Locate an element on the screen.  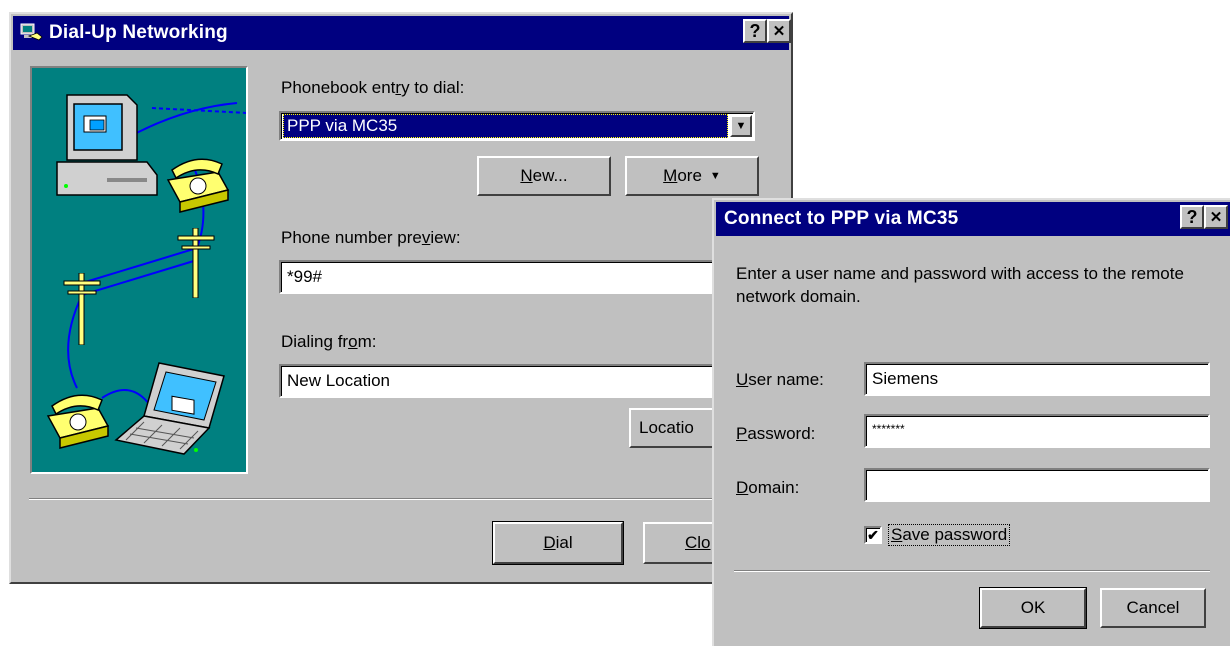
user-name-label-part: ser name: is located at coordinates (786, 379).